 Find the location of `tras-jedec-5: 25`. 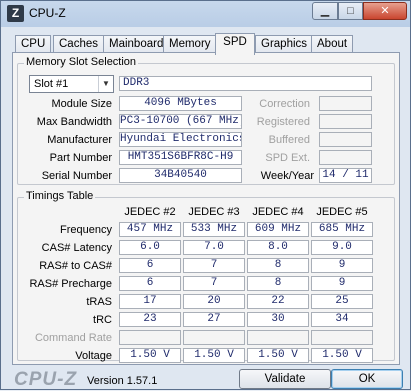

tras-jedec-5: 25 is located at coordinates (342, 301).